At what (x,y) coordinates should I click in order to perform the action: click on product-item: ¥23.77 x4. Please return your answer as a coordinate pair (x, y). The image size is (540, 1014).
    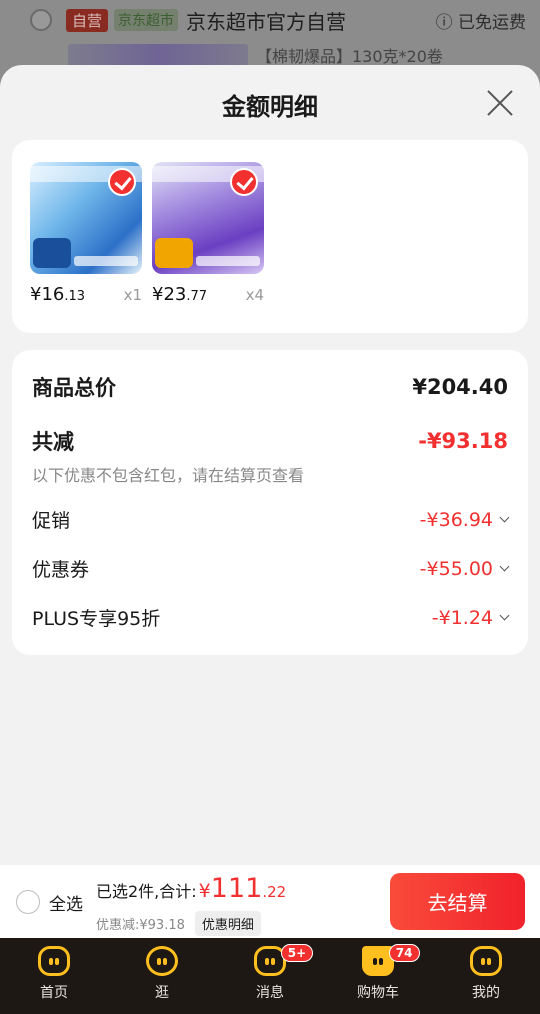
    Looking at the image, I should click on (208, 233).